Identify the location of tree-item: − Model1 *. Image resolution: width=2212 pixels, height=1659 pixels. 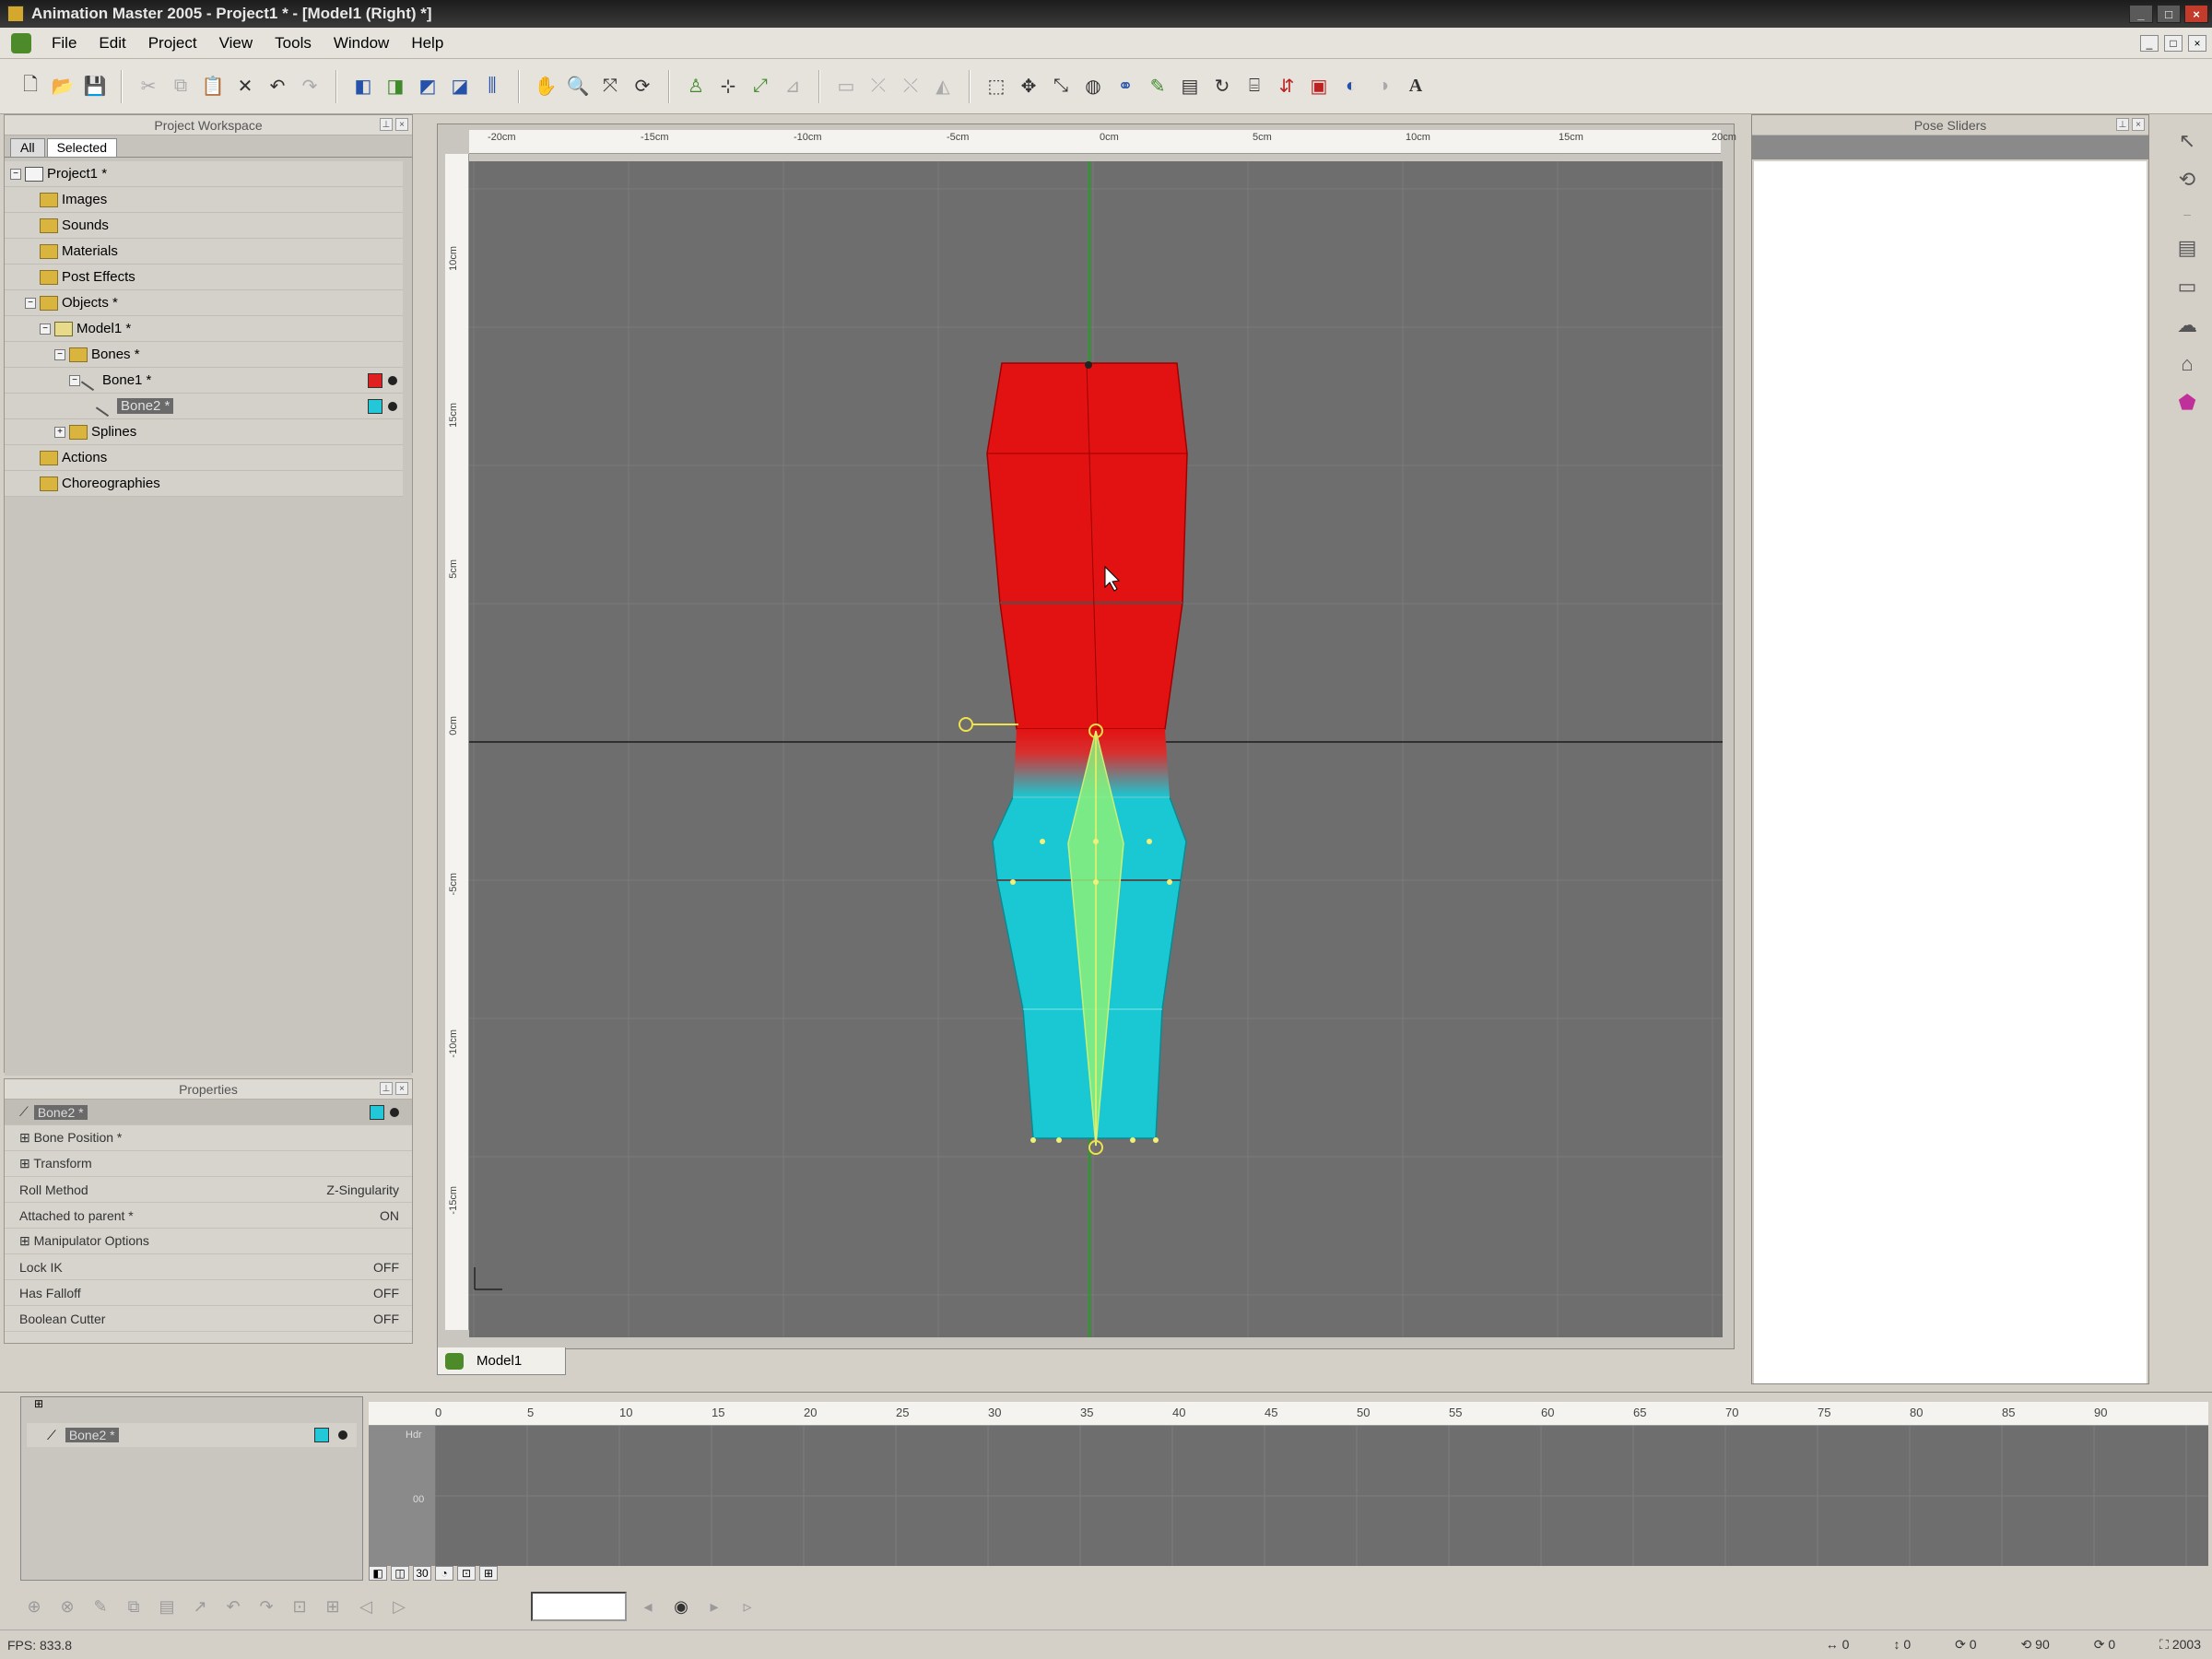
(204, 329).